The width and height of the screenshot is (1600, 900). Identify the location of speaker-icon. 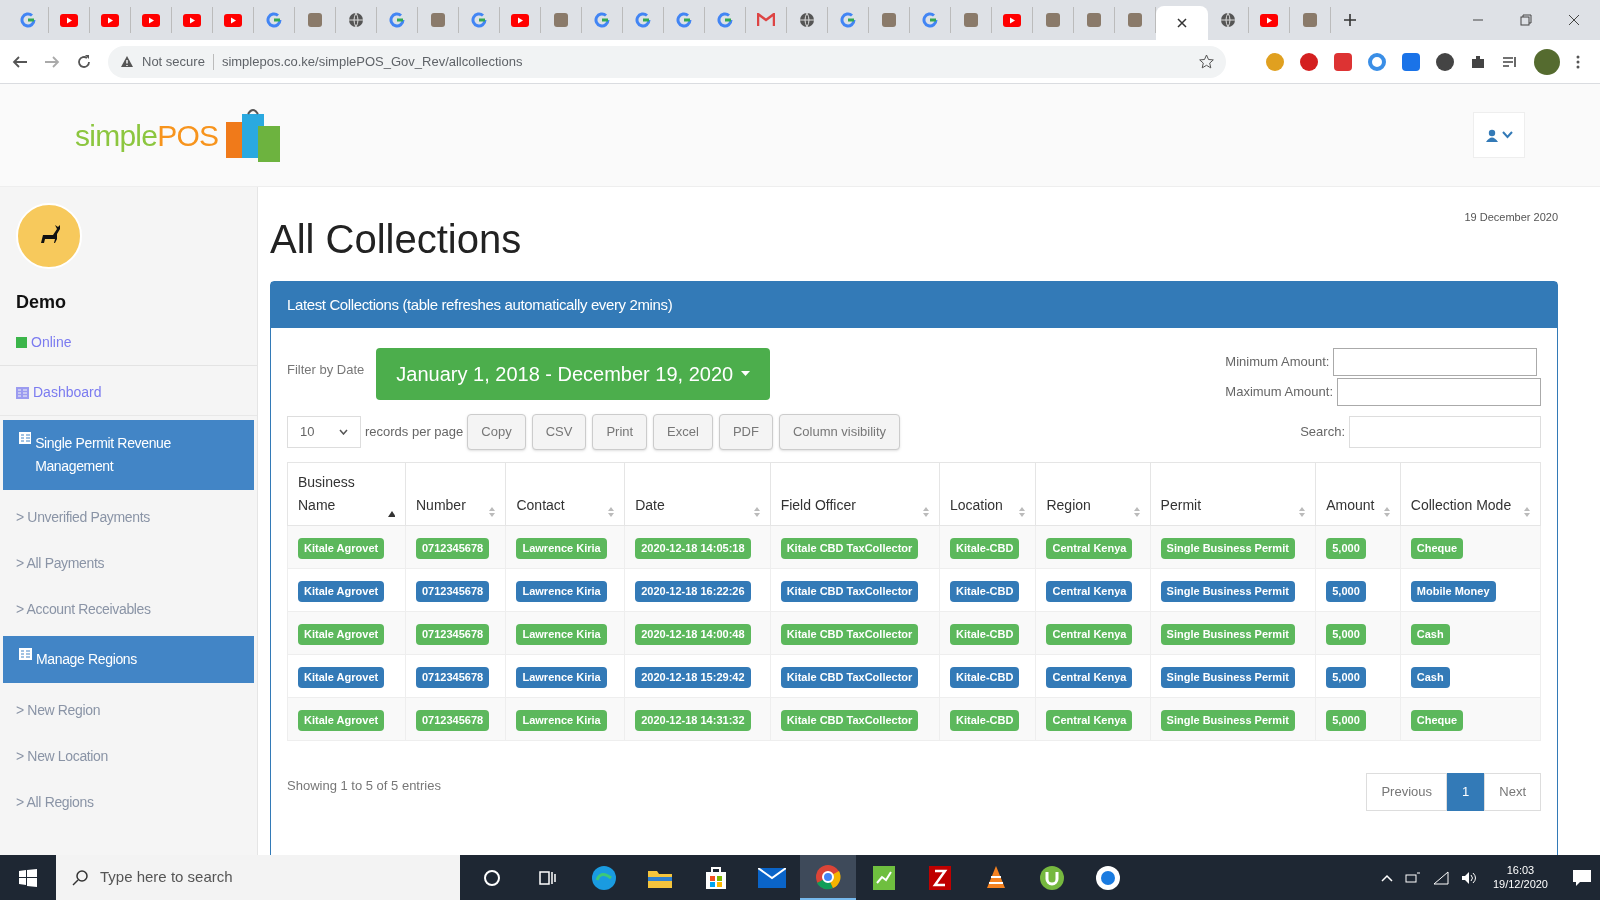
(1468, 877).